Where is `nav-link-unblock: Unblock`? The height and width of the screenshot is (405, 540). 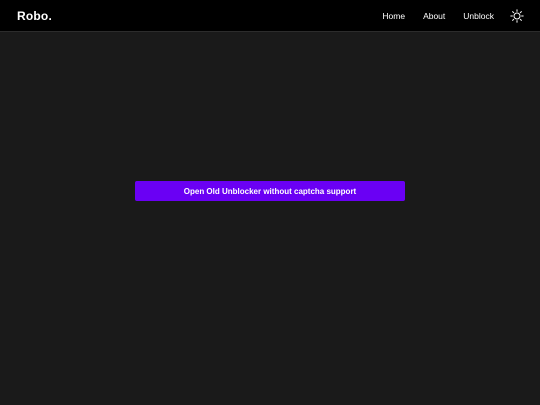 nav-link-unblock: Unblock is located at coordinates (478, 16).